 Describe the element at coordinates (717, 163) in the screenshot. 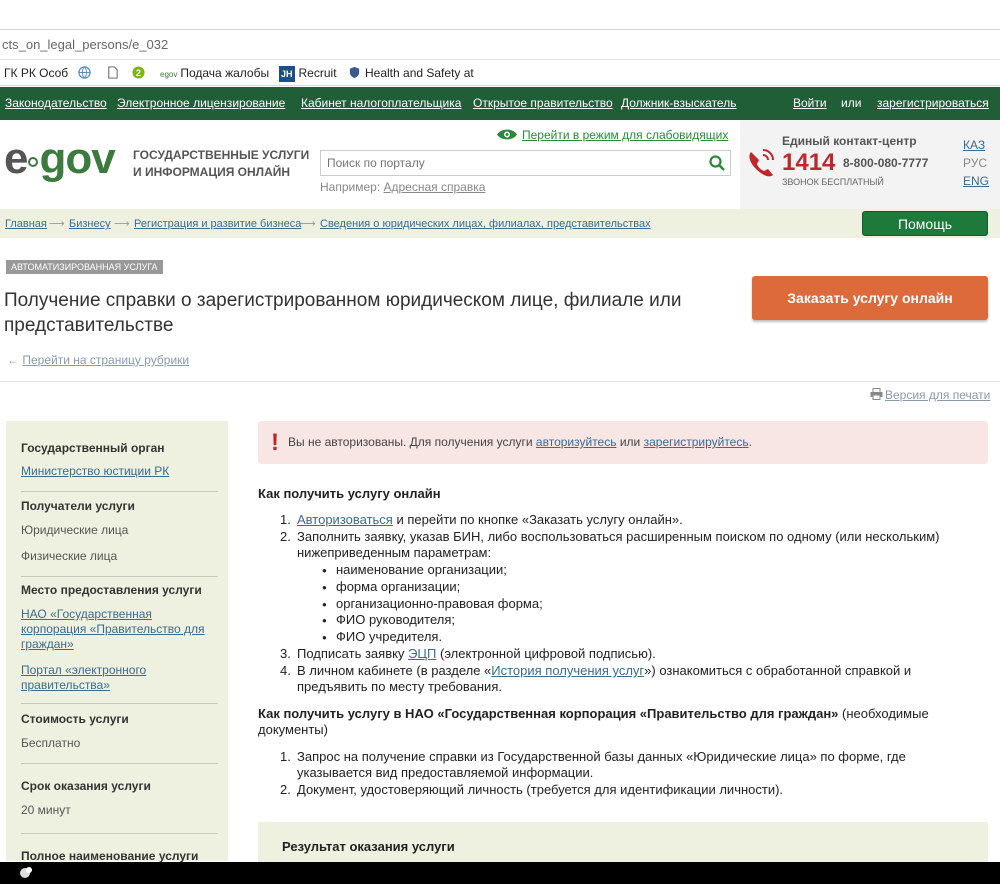

I see `search-icon` at that location.